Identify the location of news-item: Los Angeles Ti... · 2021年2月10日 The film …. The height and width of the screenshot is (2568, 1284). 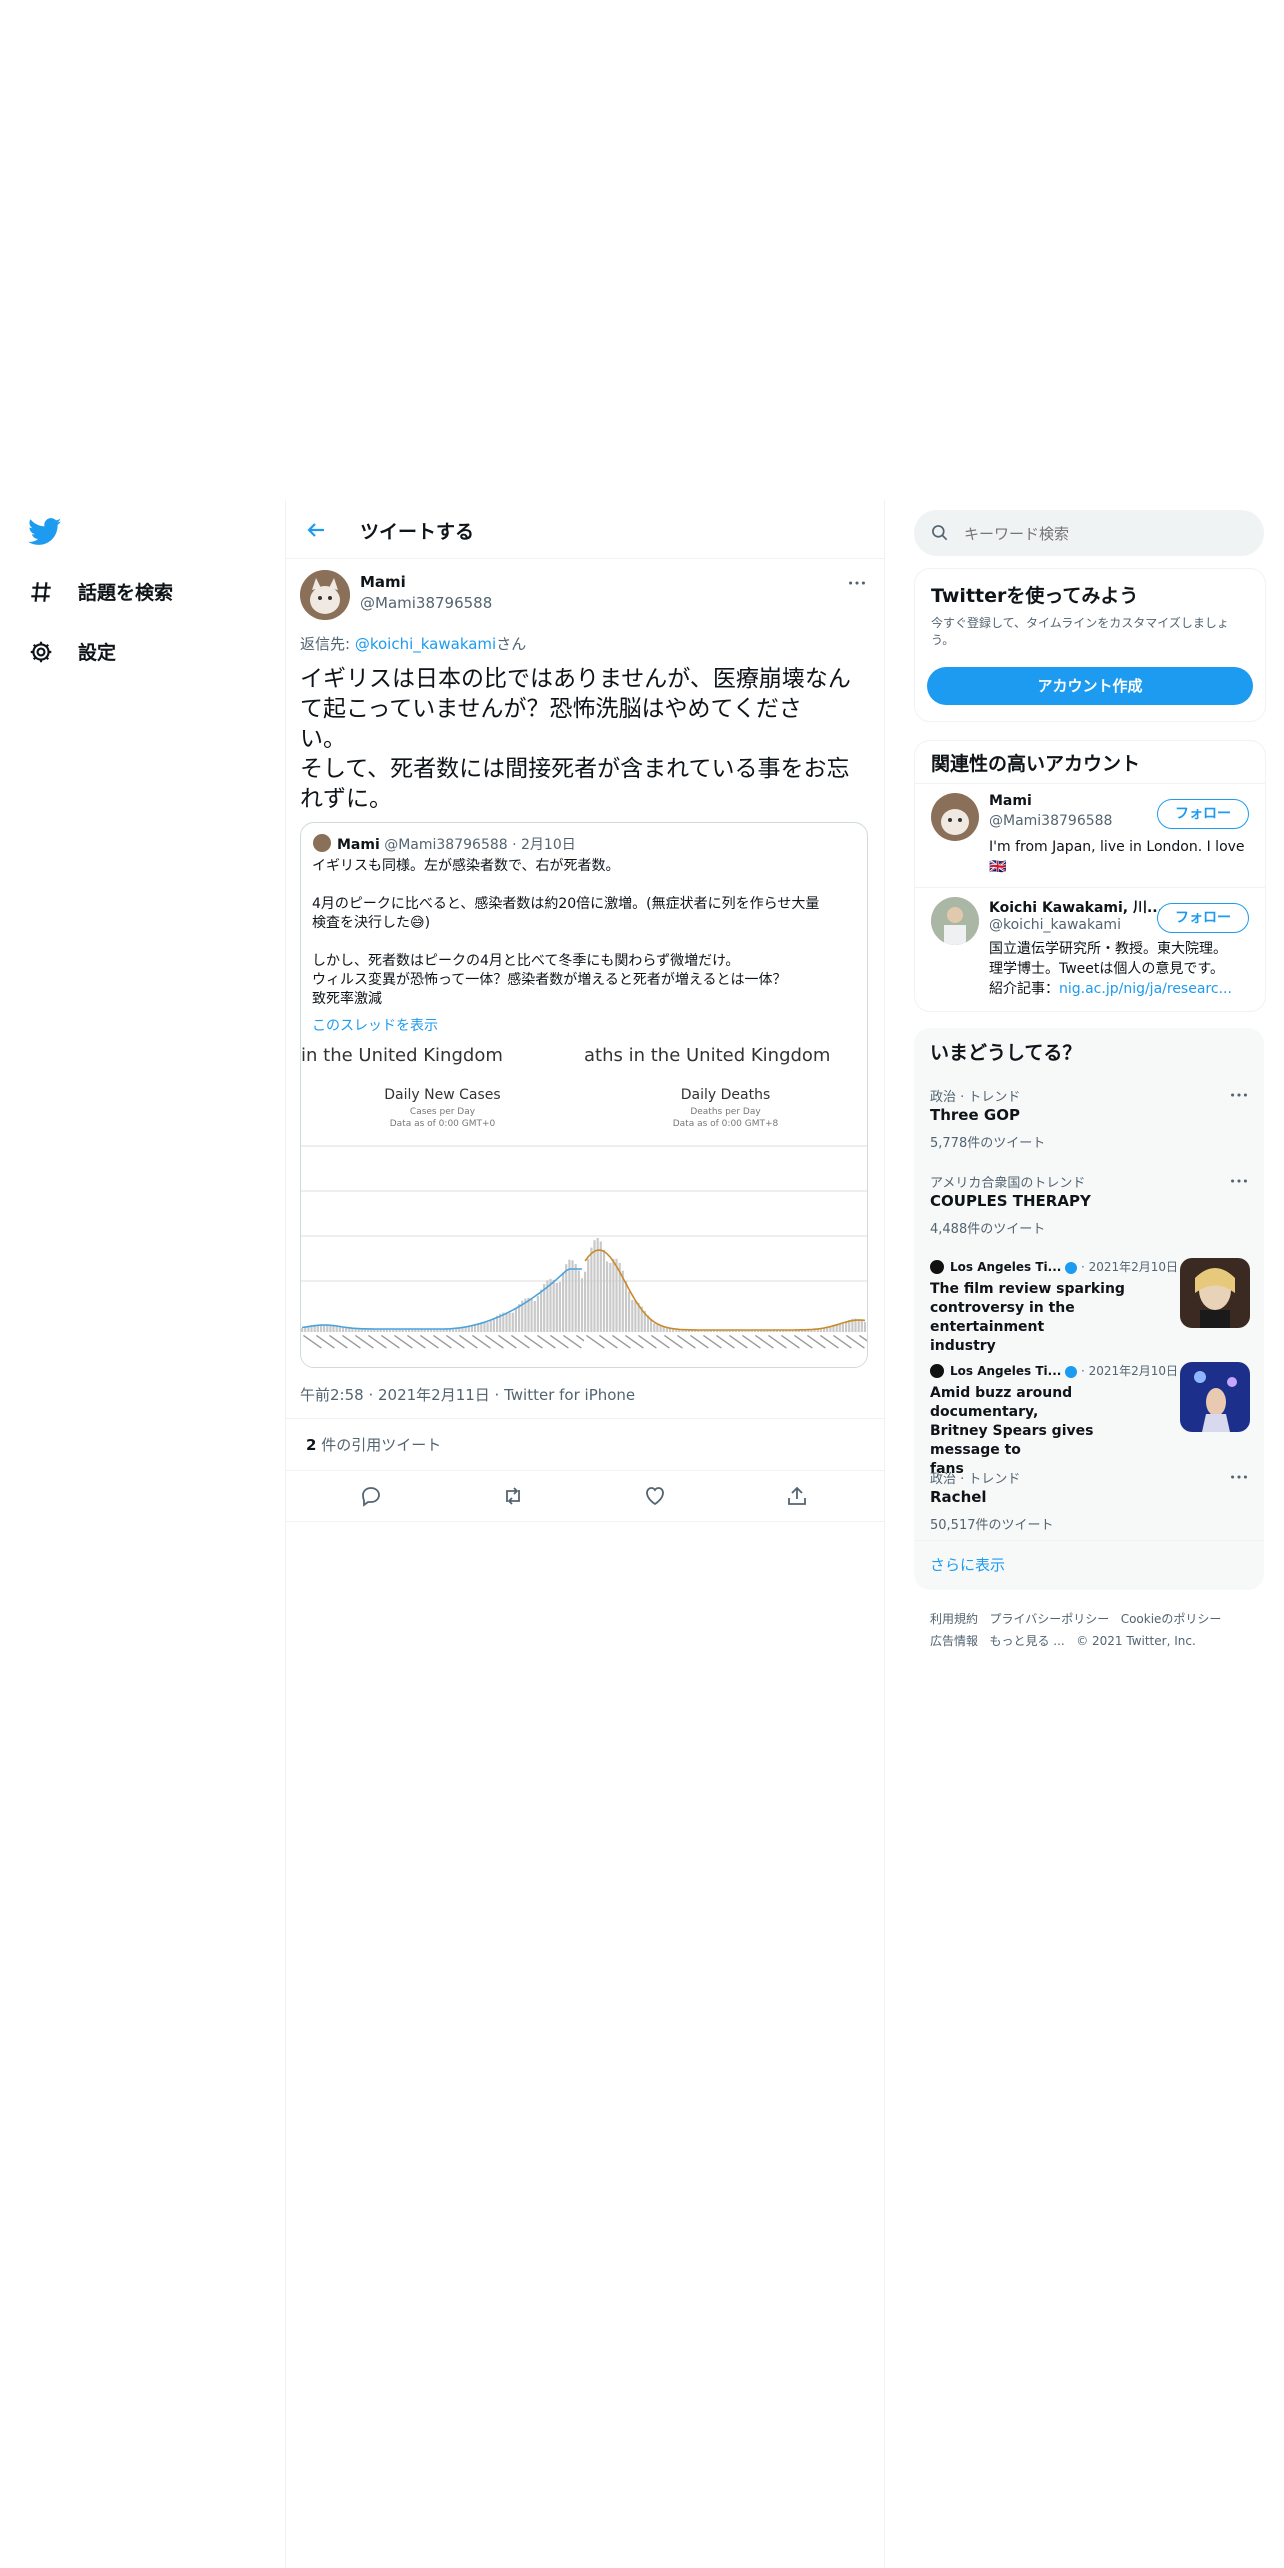
(1089, 1306).